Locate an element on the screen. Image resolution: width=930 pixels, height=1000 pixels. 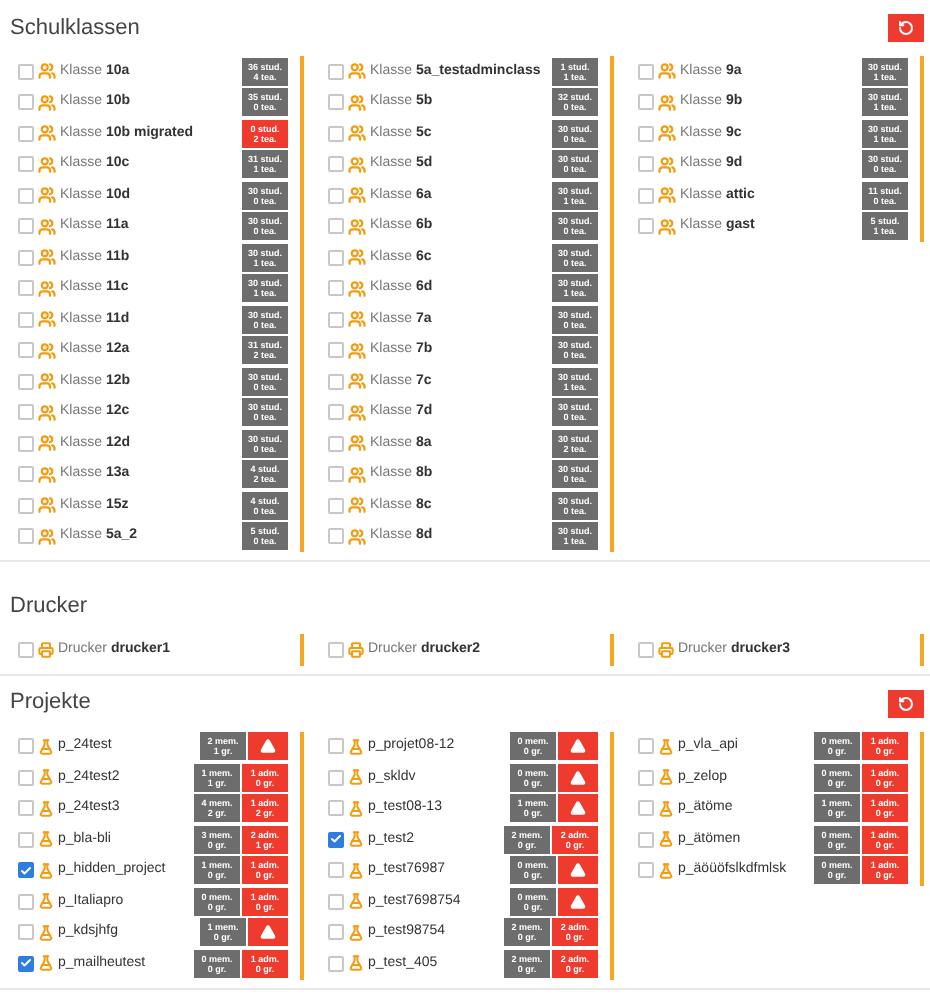
reset-icon is located at coordinates (906, 28).